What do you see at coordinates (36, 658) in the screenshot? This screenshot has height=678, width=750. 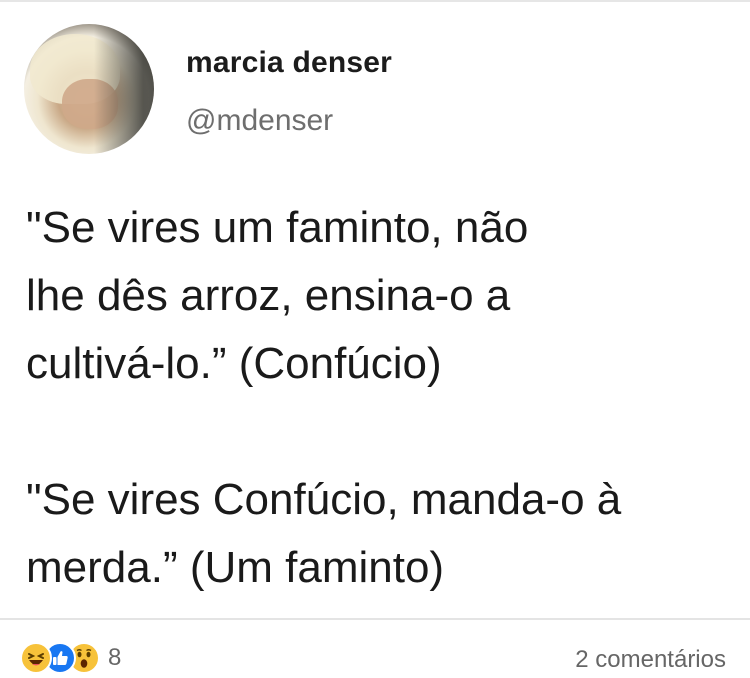 I see `haha-icon` at bounding box center [36, 658].